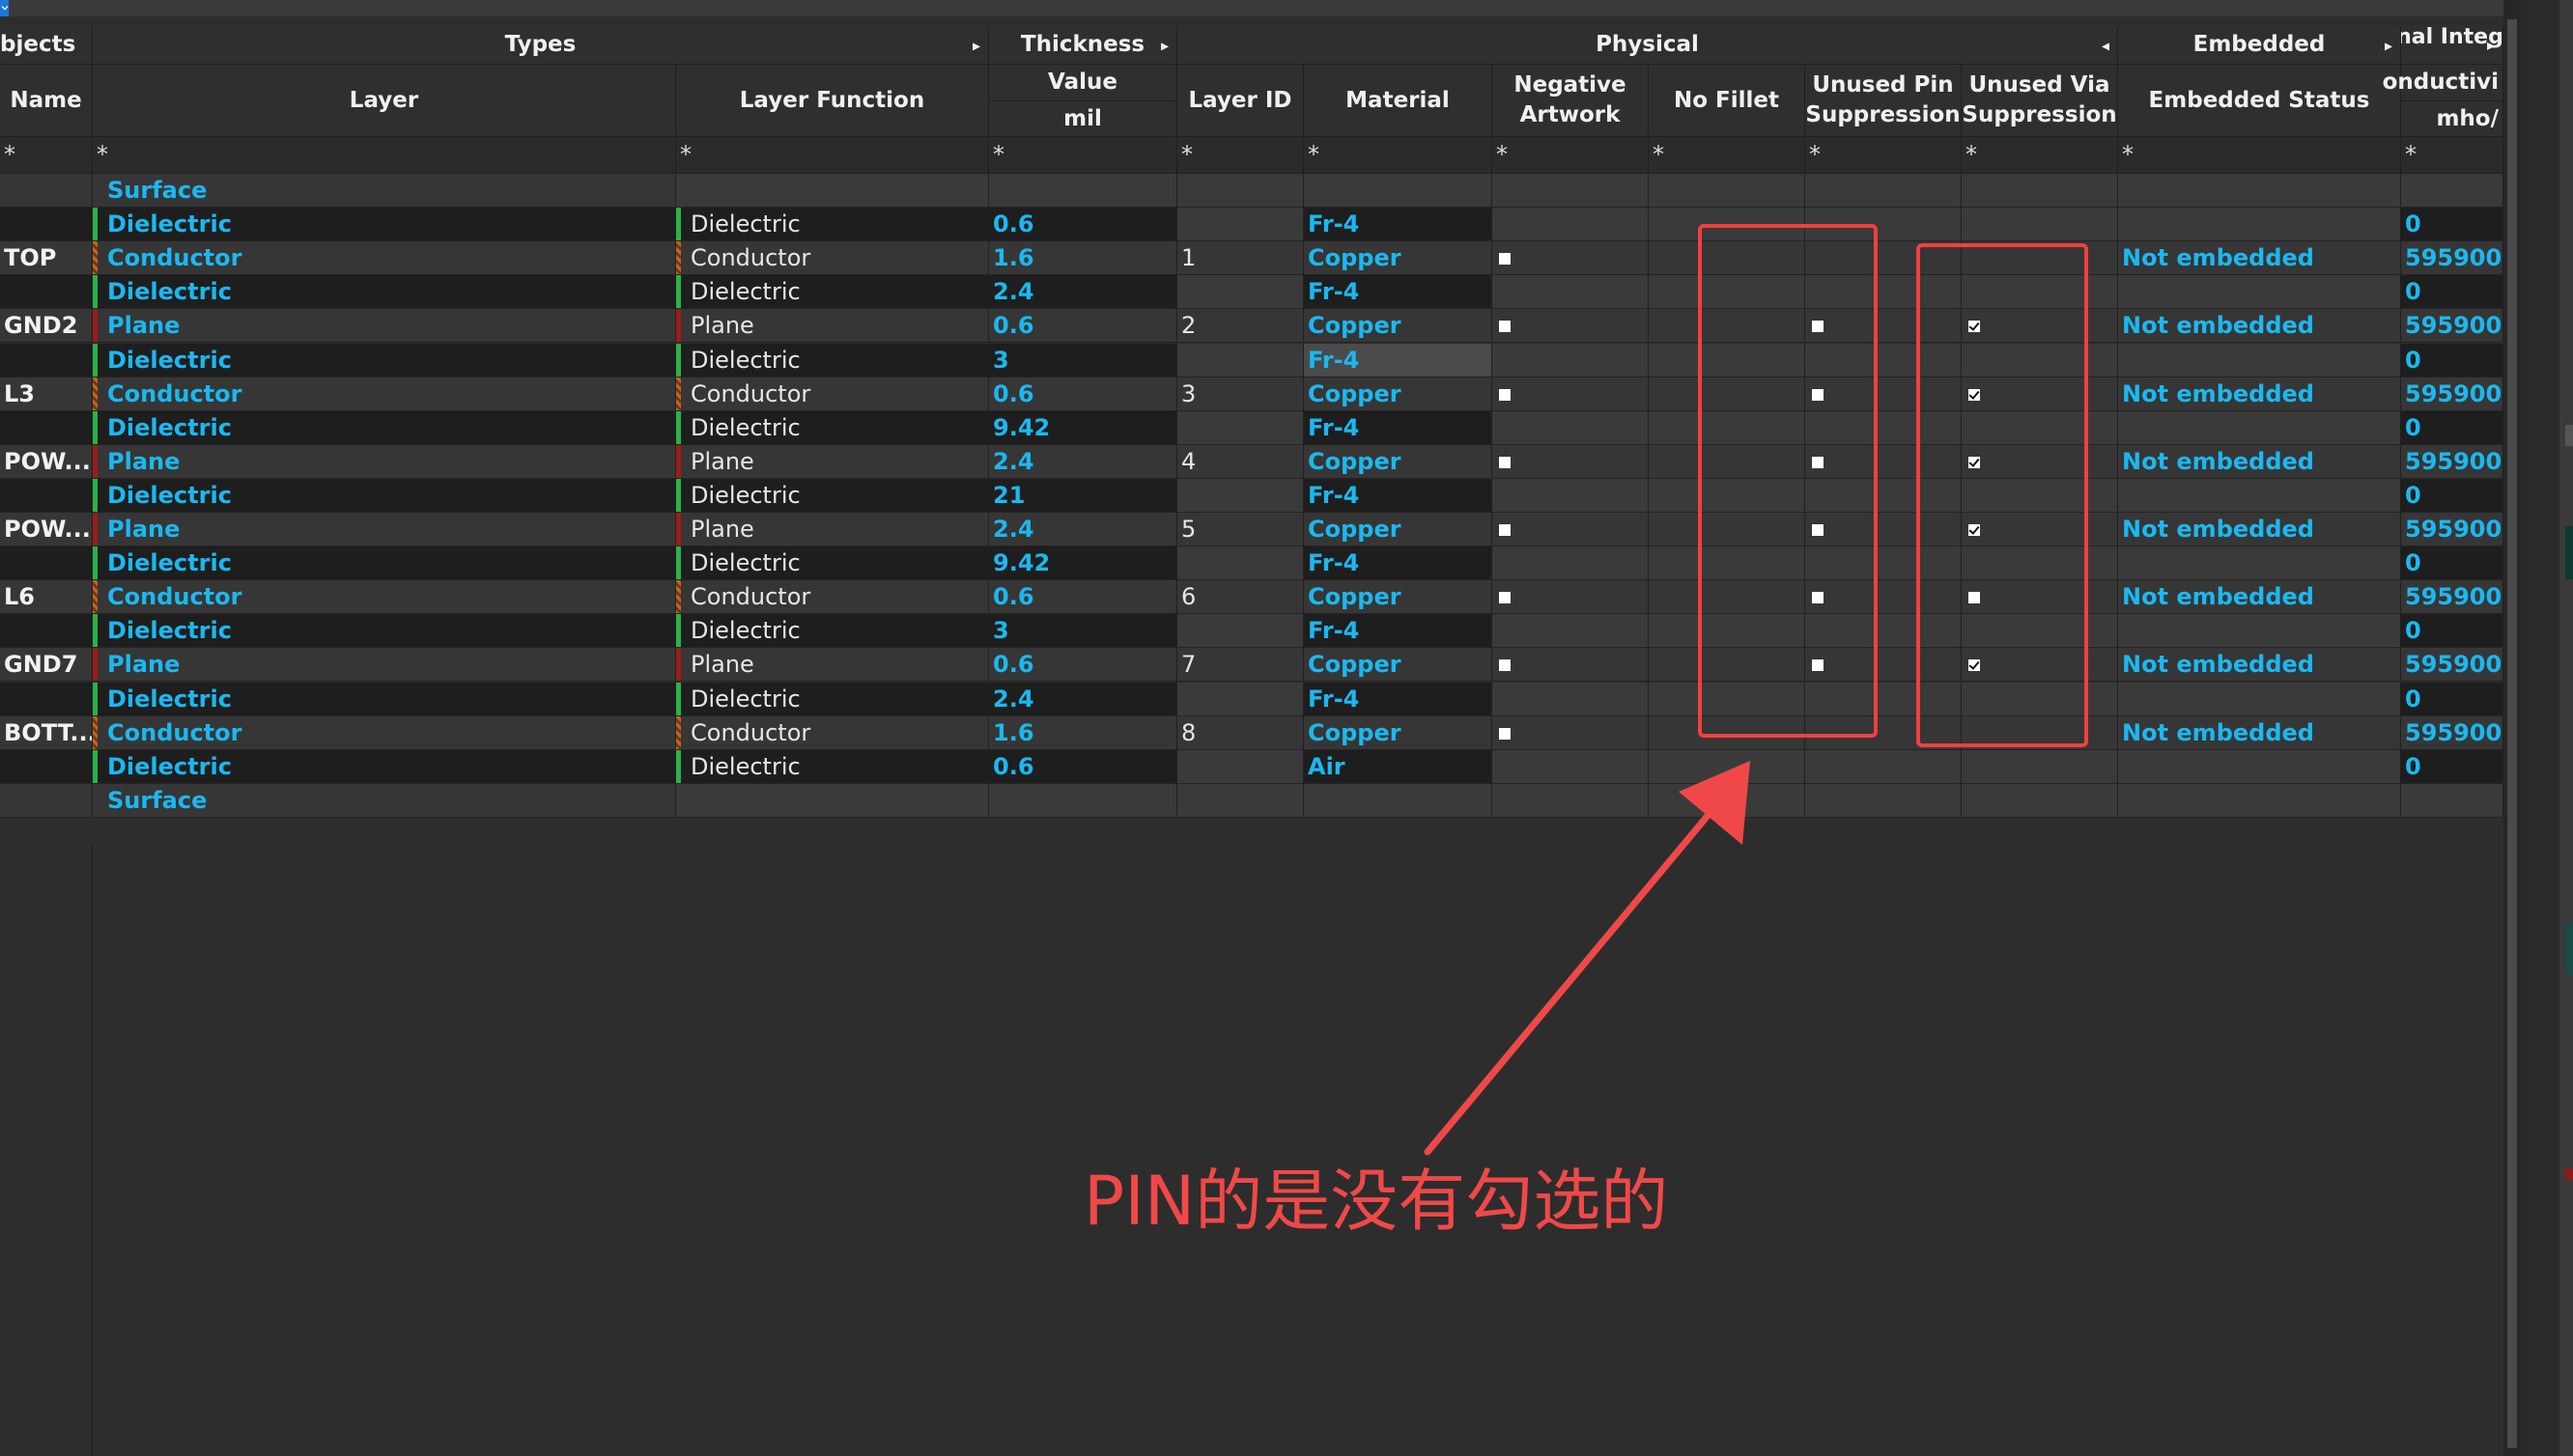 The image size is (2573, 1456). What do you see at coordinates (1240, 597) in the screenshot?
I see `cell-id: 6` at bounding box center [1240, 597].